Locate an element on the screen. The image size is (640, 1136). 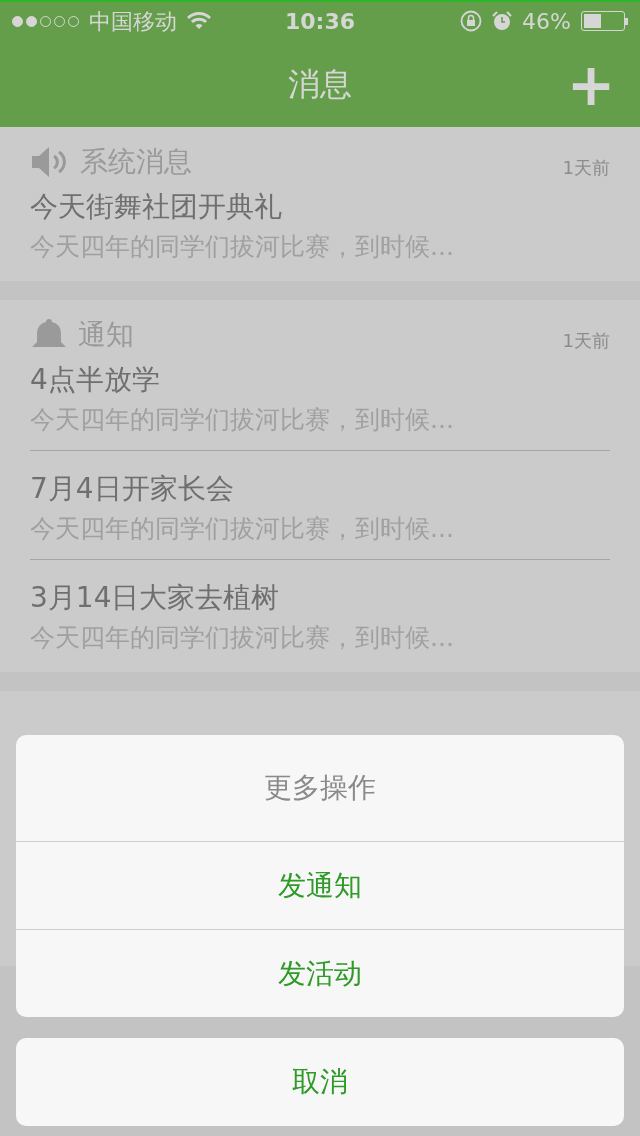
action-button: 发活动 is located at coordinates (320, 973).